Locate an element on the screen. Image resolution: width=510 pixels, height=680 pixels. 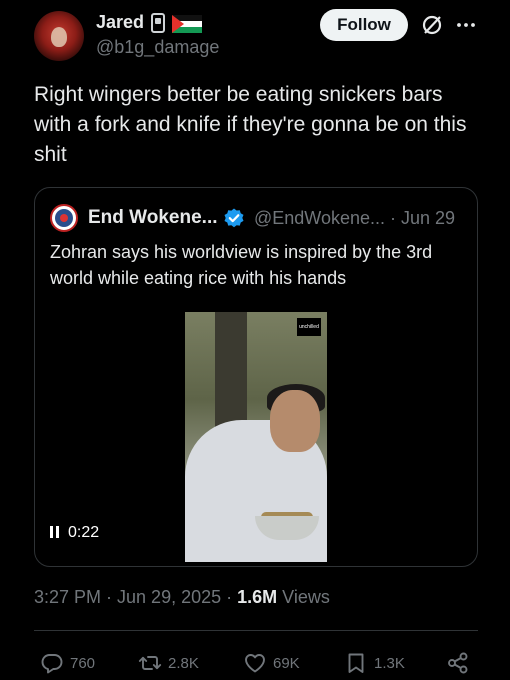
tweet-header: Jared @b1g_damage Follow is located at coordinates (255, 36).